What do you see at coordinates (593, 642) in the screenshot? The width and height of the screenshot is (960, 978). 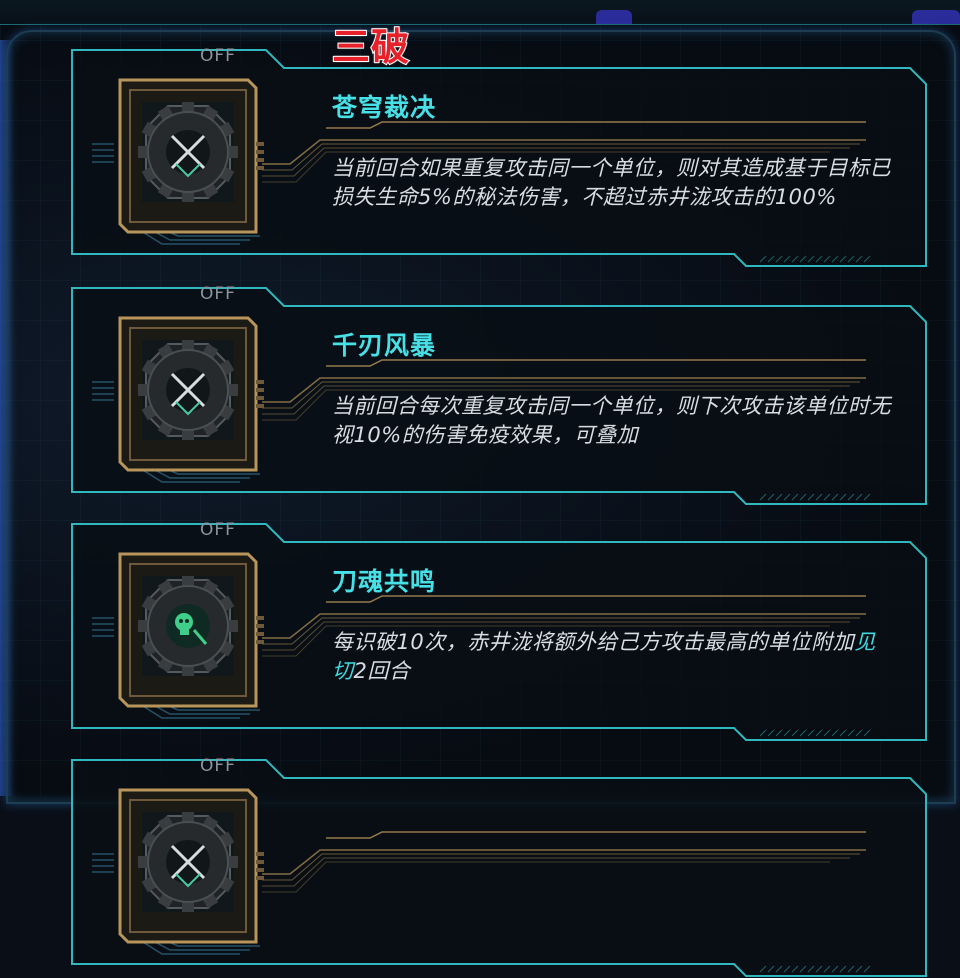 I see `desc-text: 每识破10次，赤井泷将额外给己方攻击最高的单位附加` at bounding box center [593, 642].